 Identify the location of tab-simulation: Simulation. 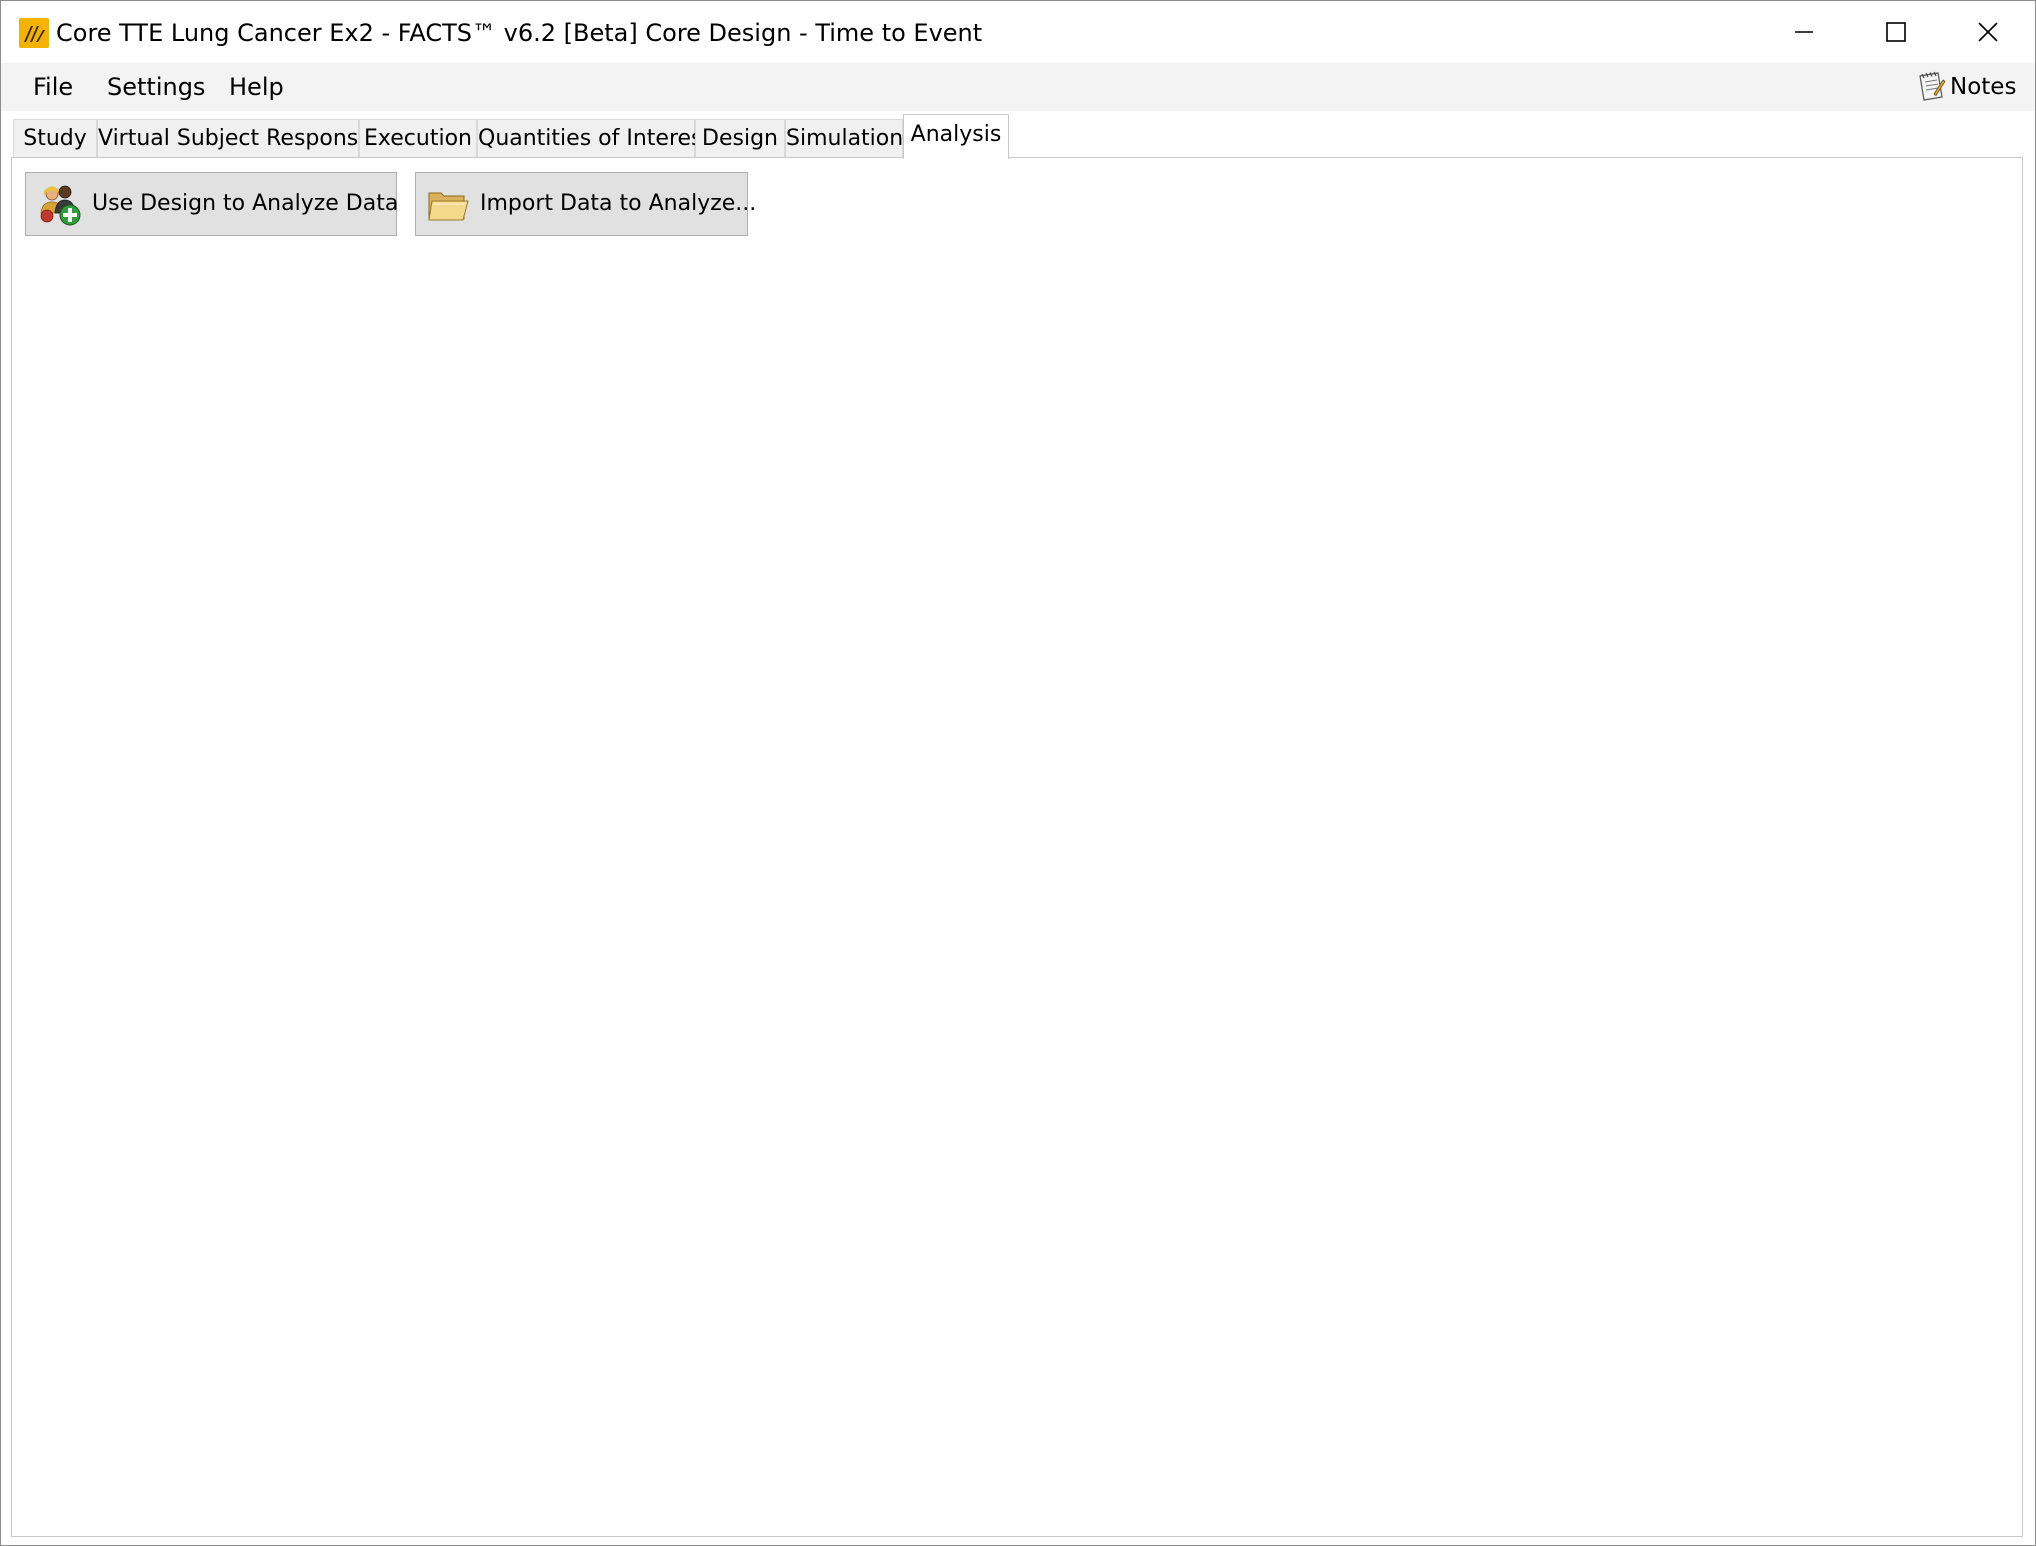
(844, 138).